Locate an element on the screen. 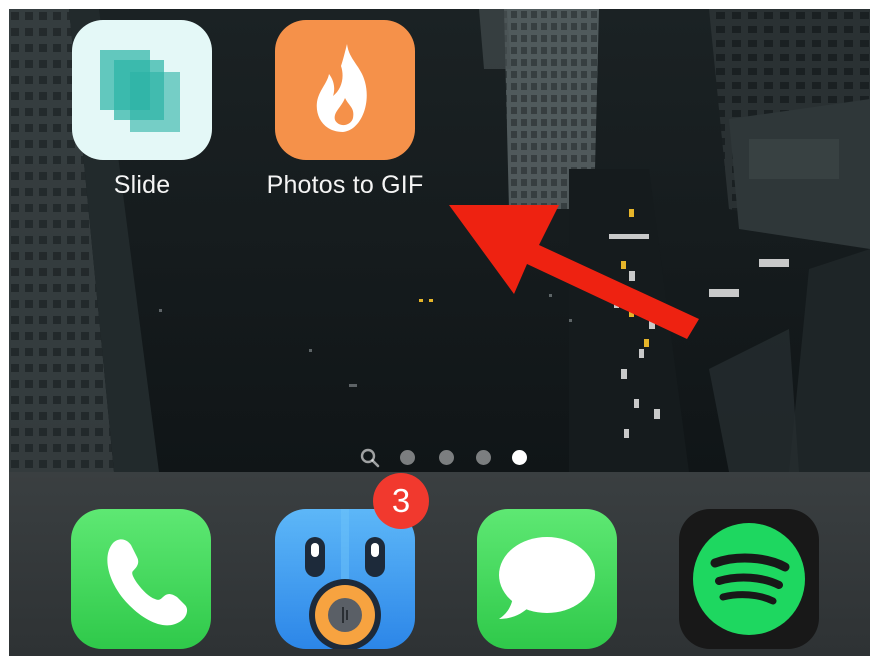 Image resolution: width=870 pixels, height=656 pixels. phone-app-icon is located at coordinates (141, 579).